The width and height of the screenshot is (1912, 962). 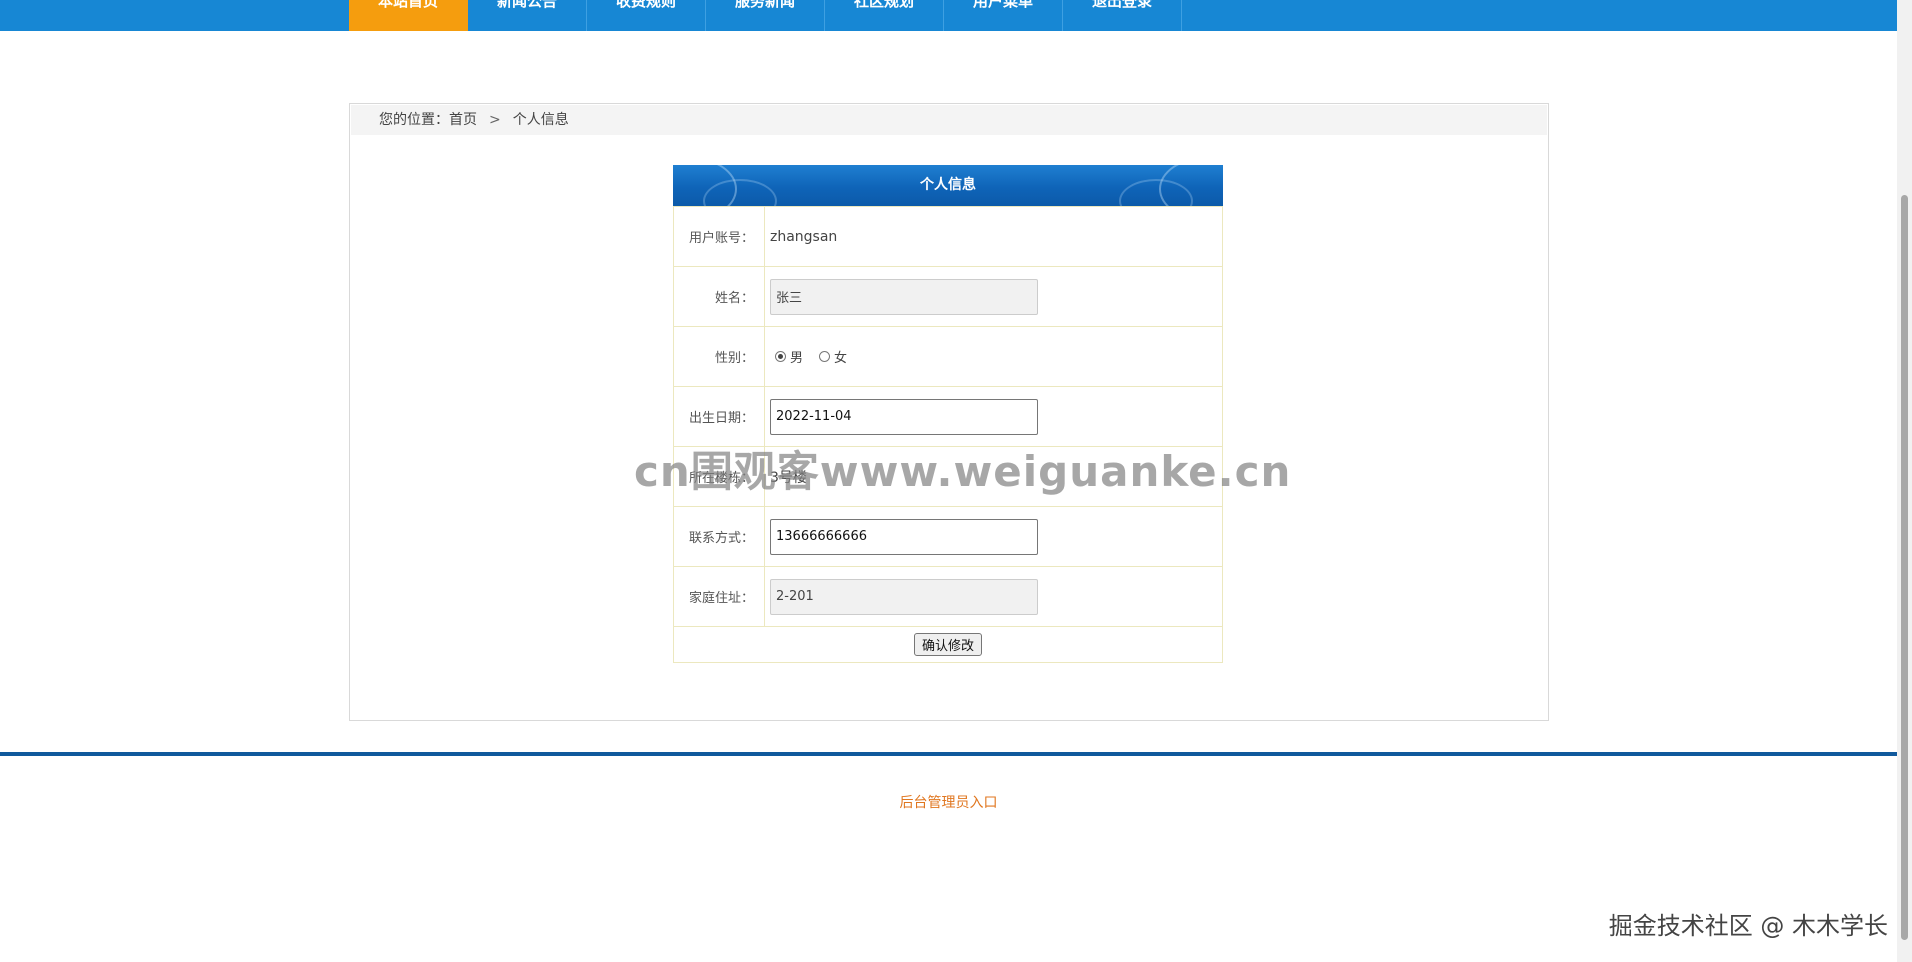 I want to click on main-nav: 本站首页 新闻公告 收费规则 服务新闻 社区规划 用户菜单 退出登录, so click(x=765, y=15).